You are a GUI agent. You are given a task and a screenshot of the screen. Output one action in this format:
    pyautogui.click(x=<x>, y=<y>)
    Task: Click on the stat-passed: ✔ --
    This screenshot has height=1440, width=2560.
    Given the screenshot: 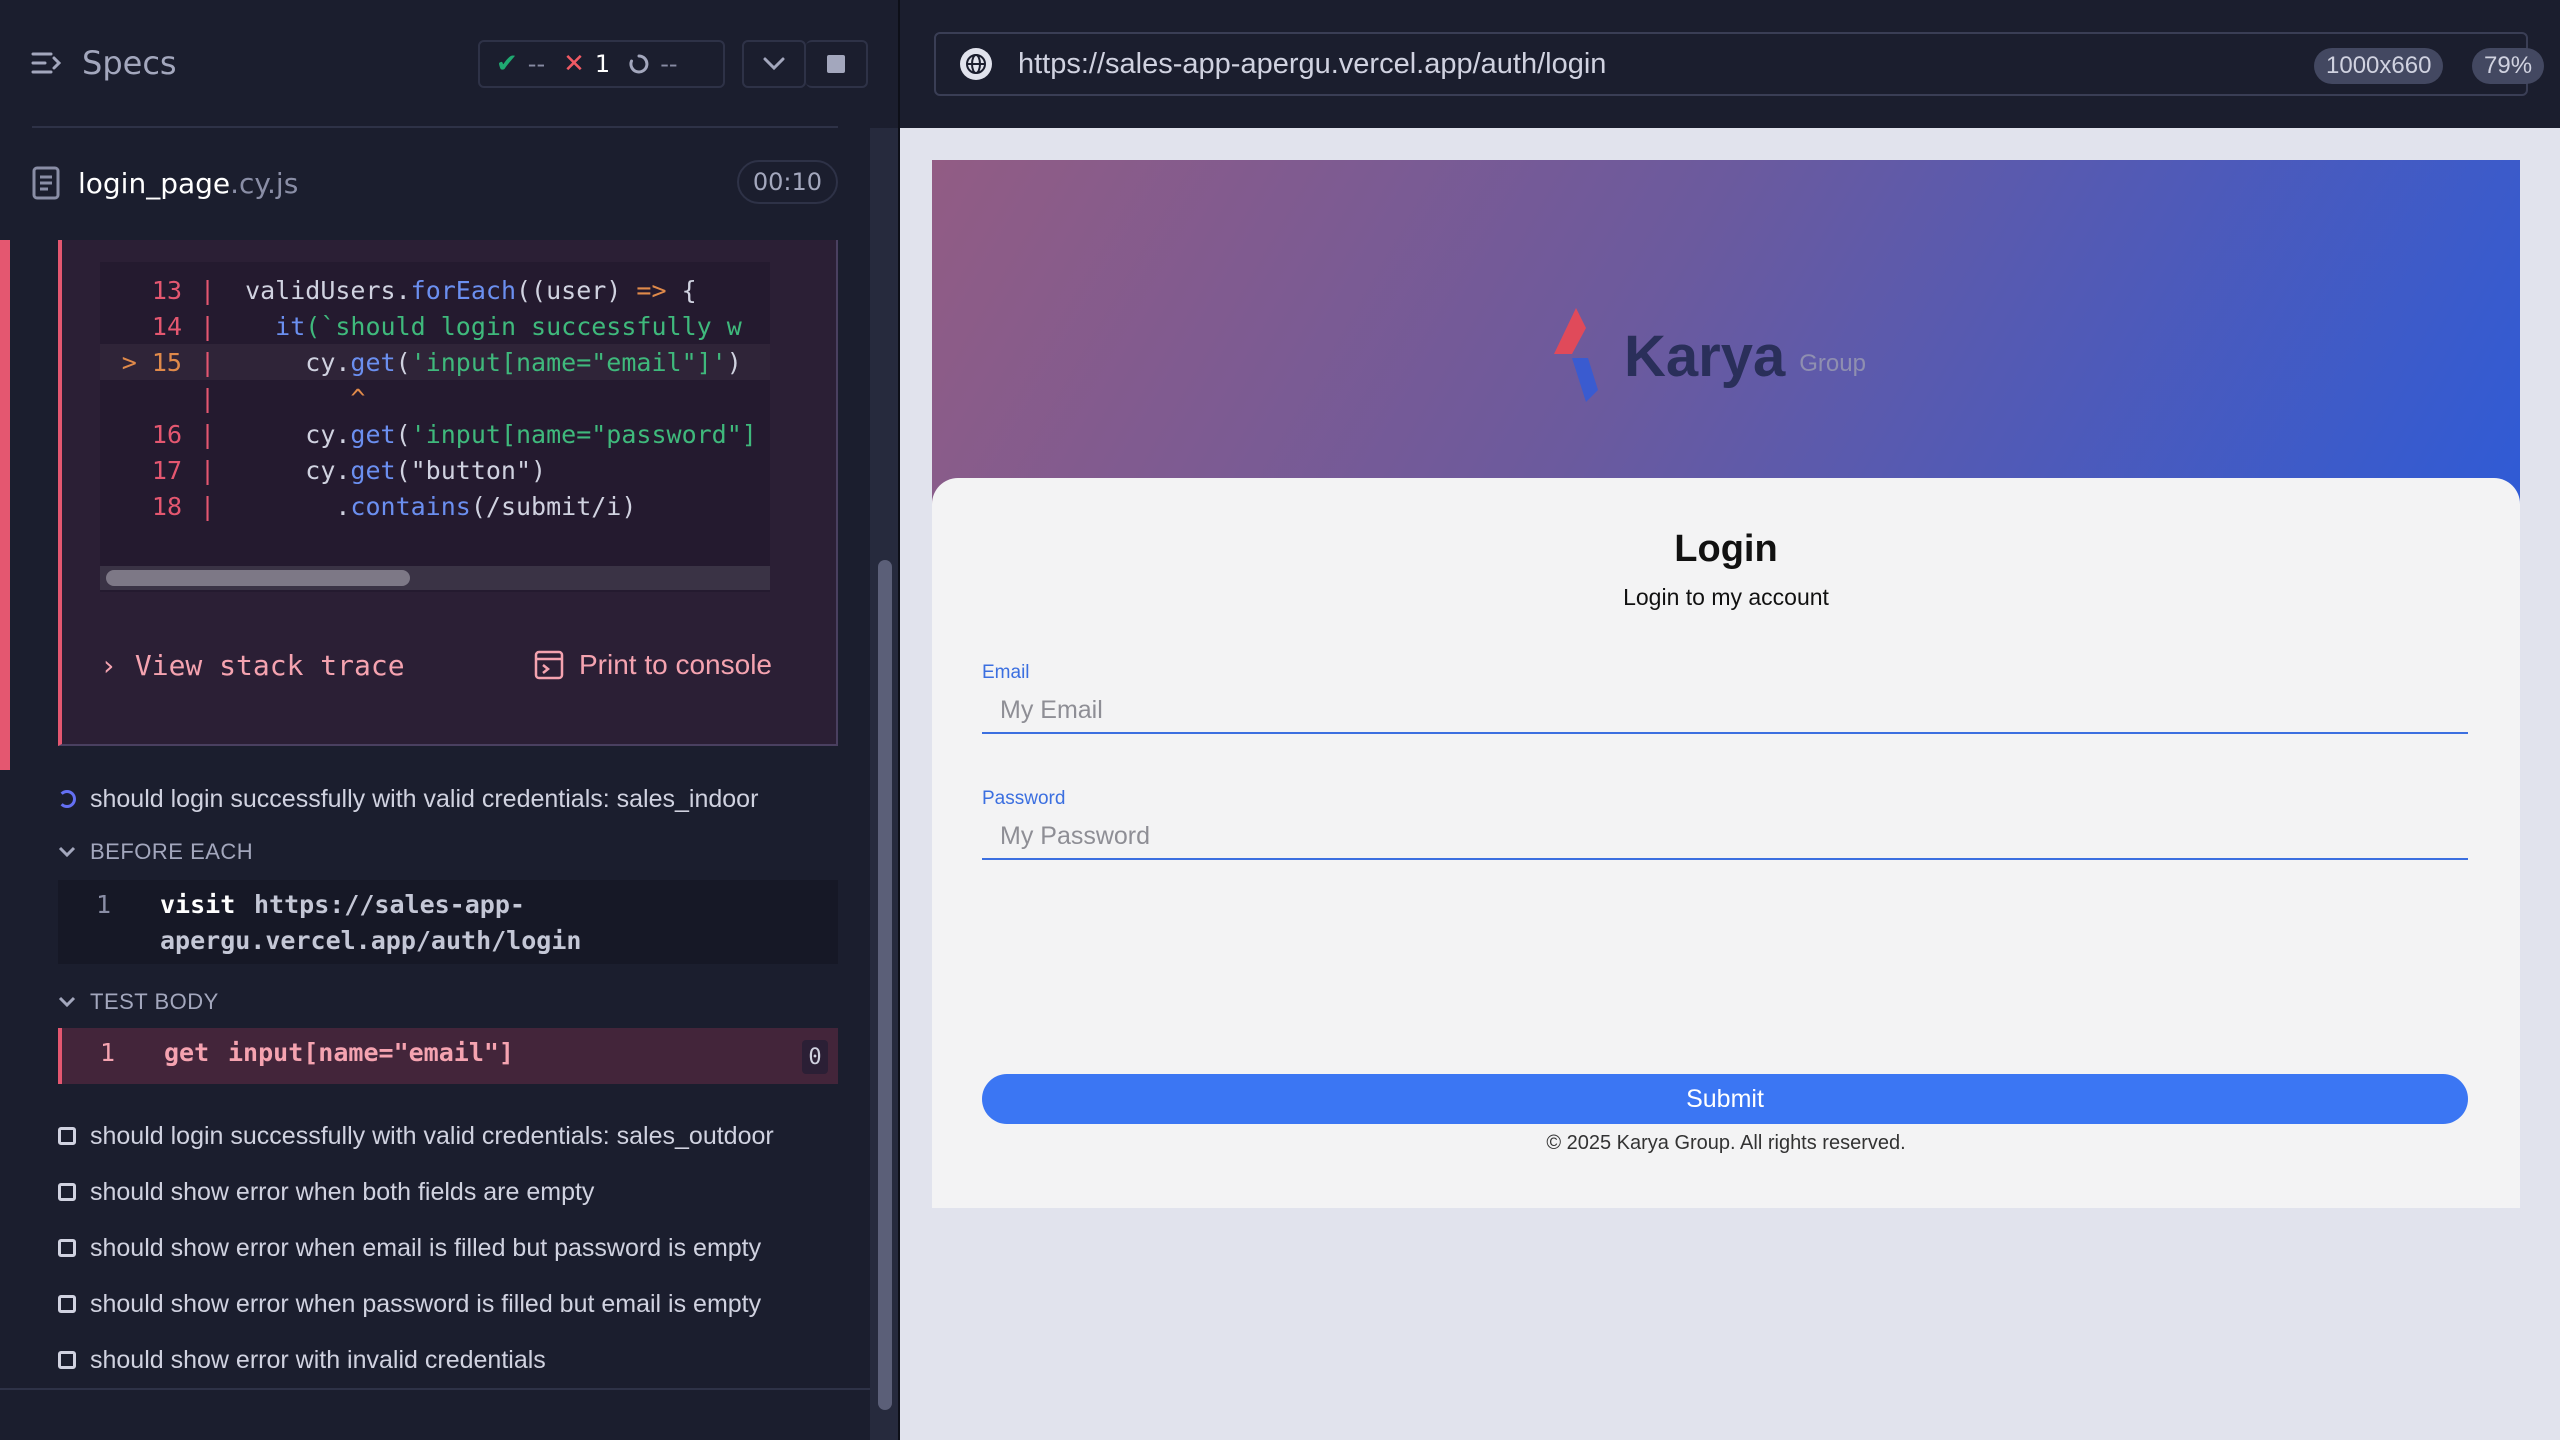 What is the action you would take?
    pyautogui.click(x=520, y=64)
    